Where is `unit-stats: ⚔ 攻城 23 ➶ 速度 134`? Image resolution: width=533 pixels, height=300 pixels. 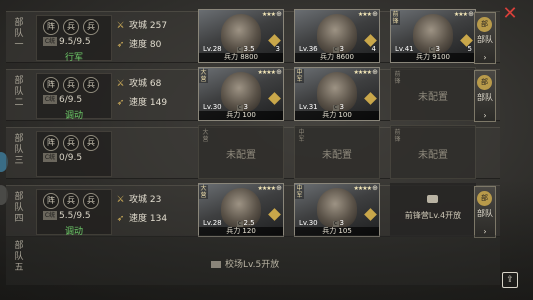 unit-stats: ⚔ 攻城 23 ➶ 速度 134 is located at coordinates (146, 210).